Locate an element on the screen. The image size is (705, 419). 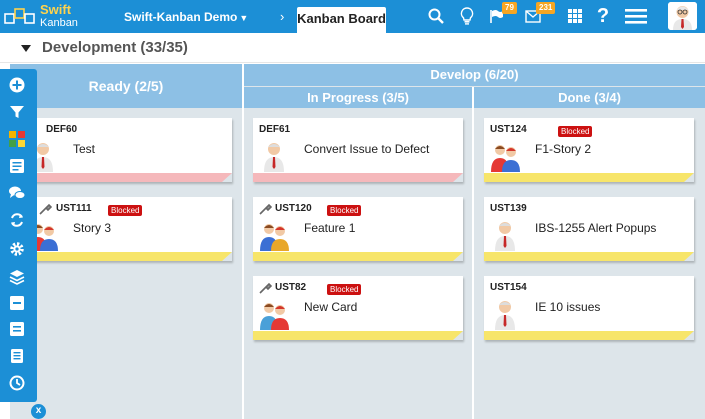
column-ready-header: Ready (2/5) is located at coordinates (126, 86).